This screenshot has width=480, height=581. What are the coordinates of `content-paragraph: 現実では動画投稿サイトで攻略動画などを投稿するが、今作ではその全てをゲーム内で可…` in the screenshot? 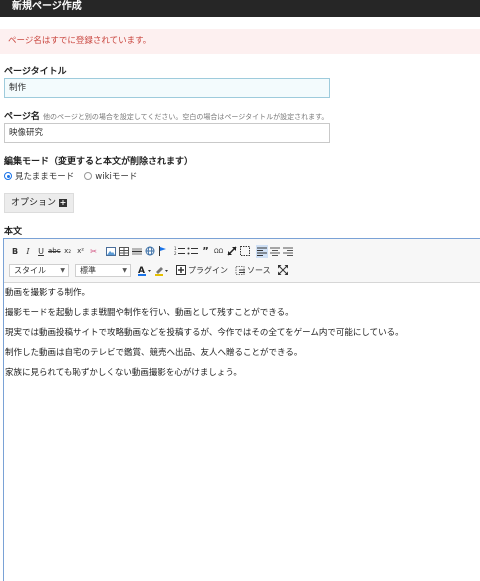 It's located at (204, 333).